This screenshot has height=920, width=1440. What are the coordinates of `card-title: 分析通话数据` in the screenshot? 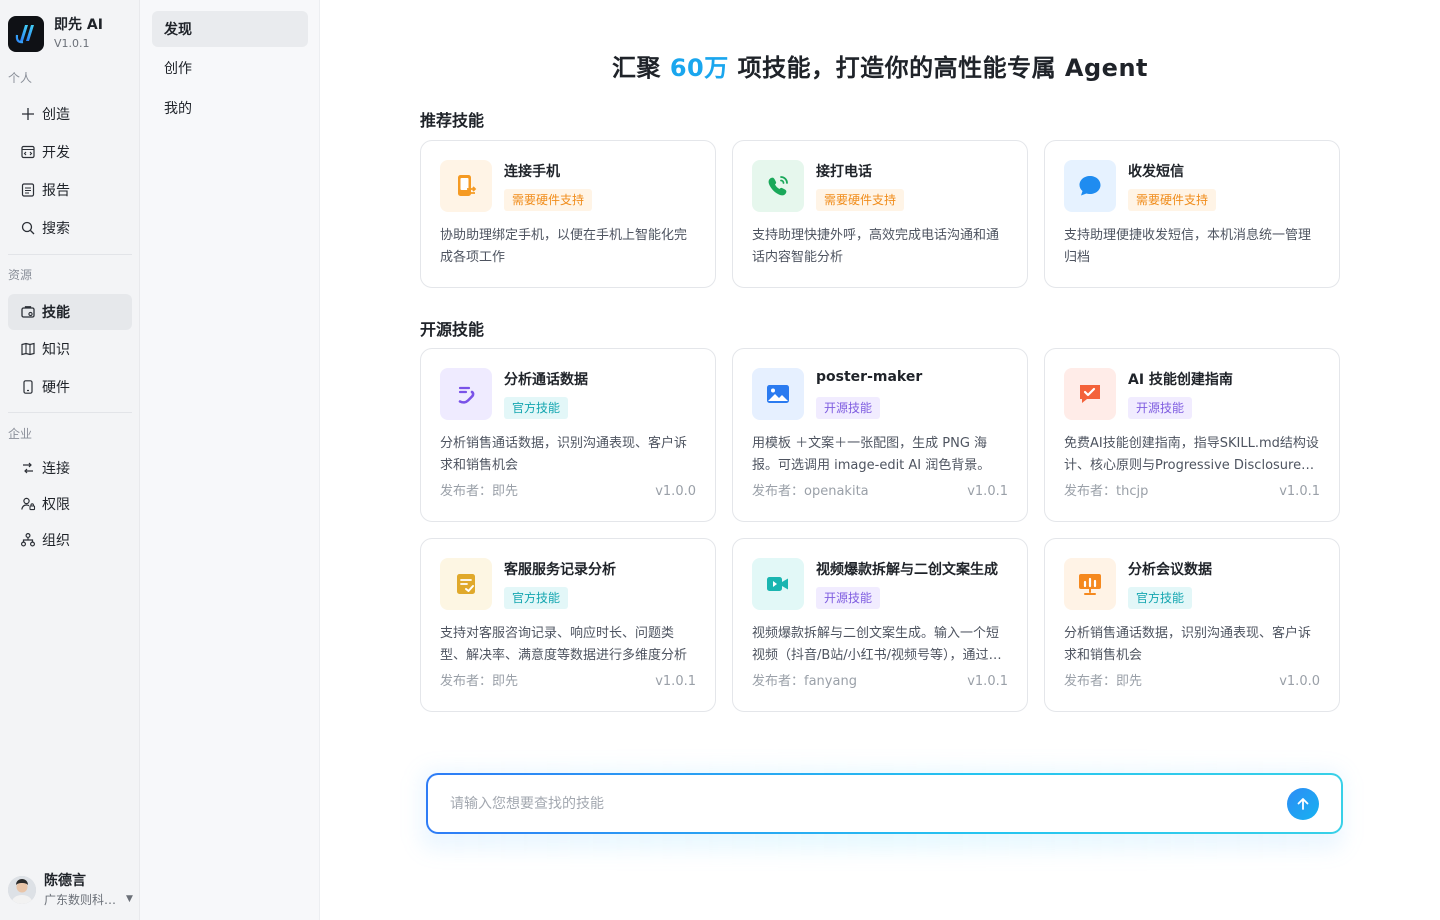 It's located at (546, 380).